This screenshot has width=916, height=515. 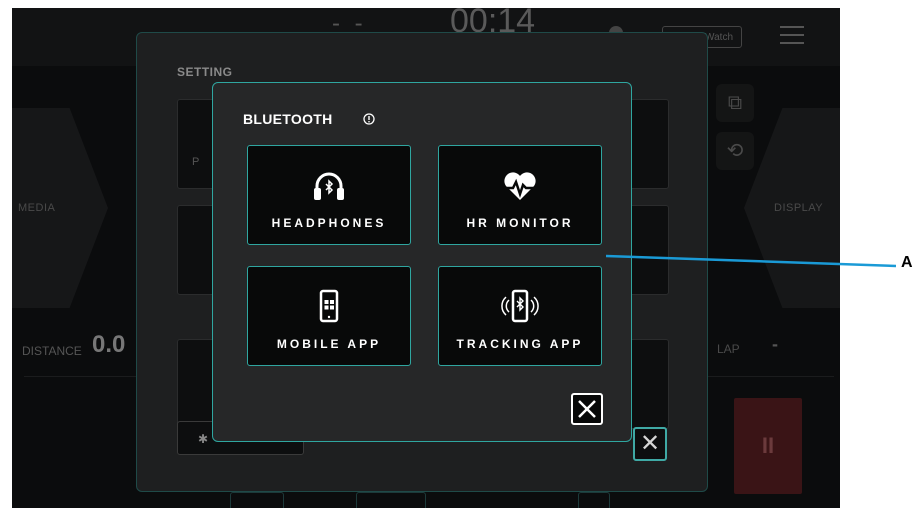 I want to click on callout-line, so click(x=751, y=261).